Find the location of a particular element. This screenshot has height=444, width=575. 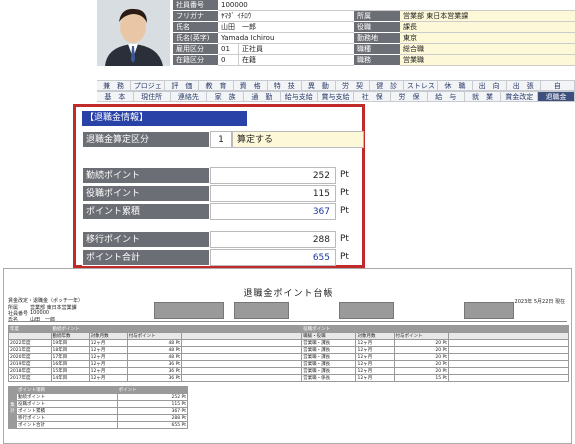

info-label: 職種 is located at coordinates (377, 49).